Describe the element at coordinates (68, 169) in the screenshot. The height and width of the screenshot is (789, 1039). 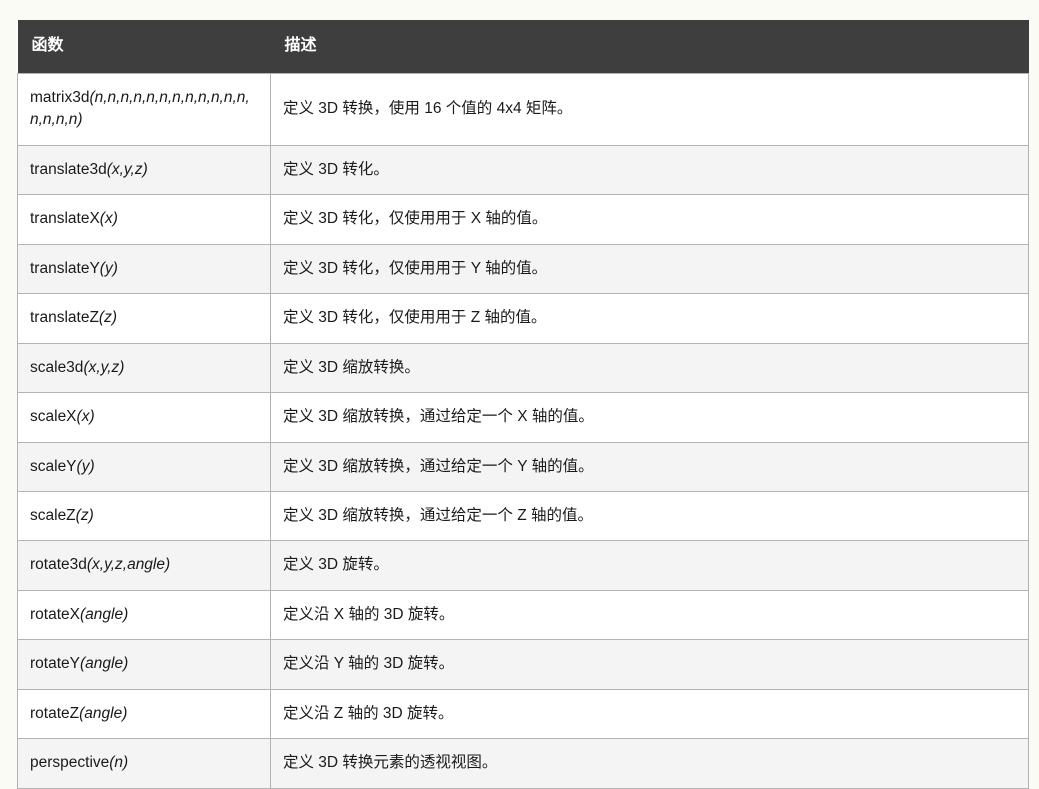
I see `function-name: translate3d` at that location.